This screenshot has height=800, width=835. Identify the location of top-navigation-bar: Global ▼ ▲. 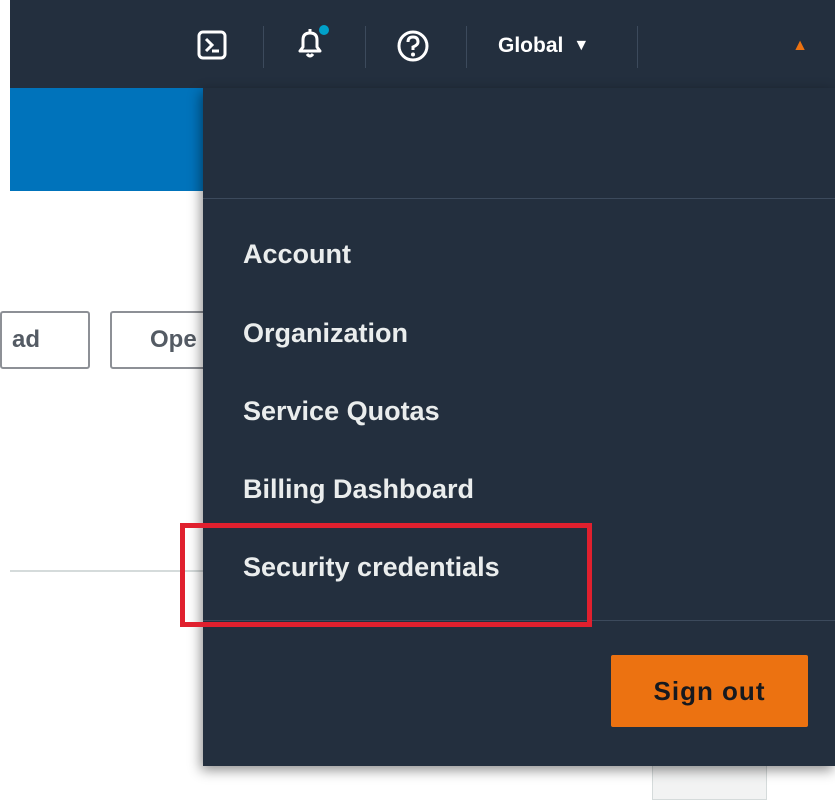
(422, 44).